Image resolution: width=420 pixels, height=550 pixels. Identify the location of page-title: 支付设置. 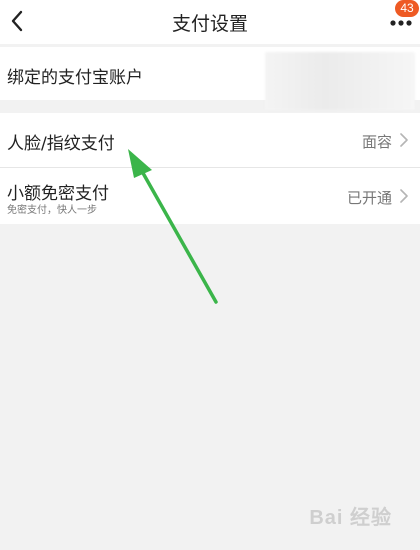
(209, 24).